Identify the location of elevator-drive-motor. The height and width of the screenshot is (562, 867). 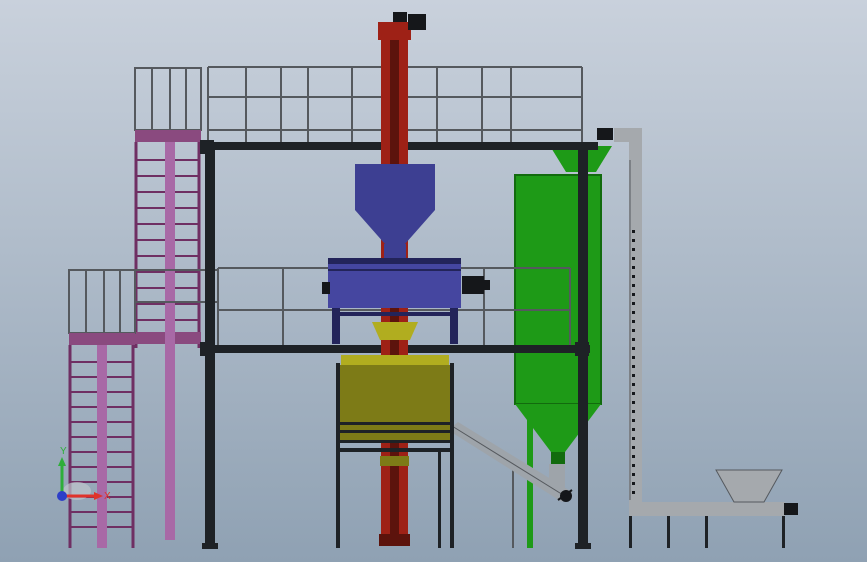
(417, 22).